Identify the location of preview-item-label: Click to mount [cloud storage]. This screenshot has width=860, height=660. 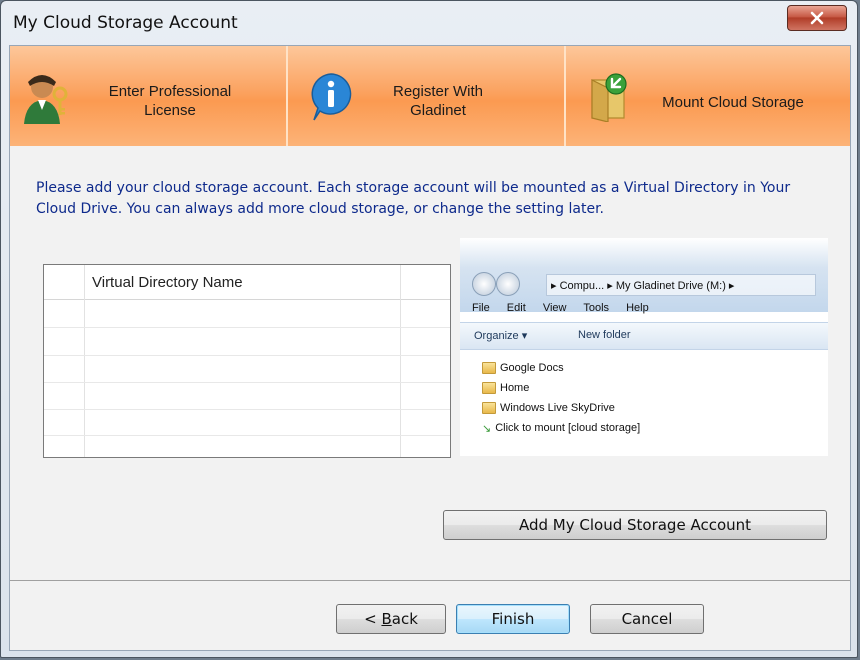
(568, 428).